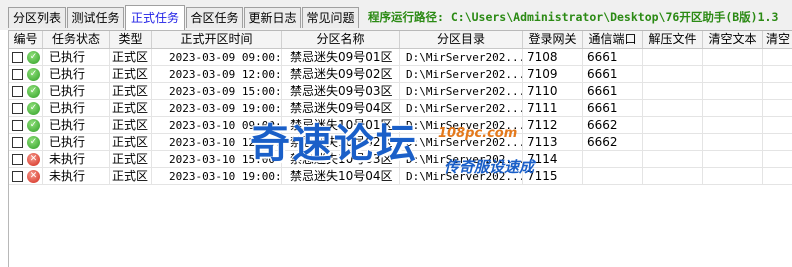  What do you see at coordinates (217, 74) in the screenshot?
I see `cell-time: 2023-03-09 12:00:00` at bounding box center [217, 74].